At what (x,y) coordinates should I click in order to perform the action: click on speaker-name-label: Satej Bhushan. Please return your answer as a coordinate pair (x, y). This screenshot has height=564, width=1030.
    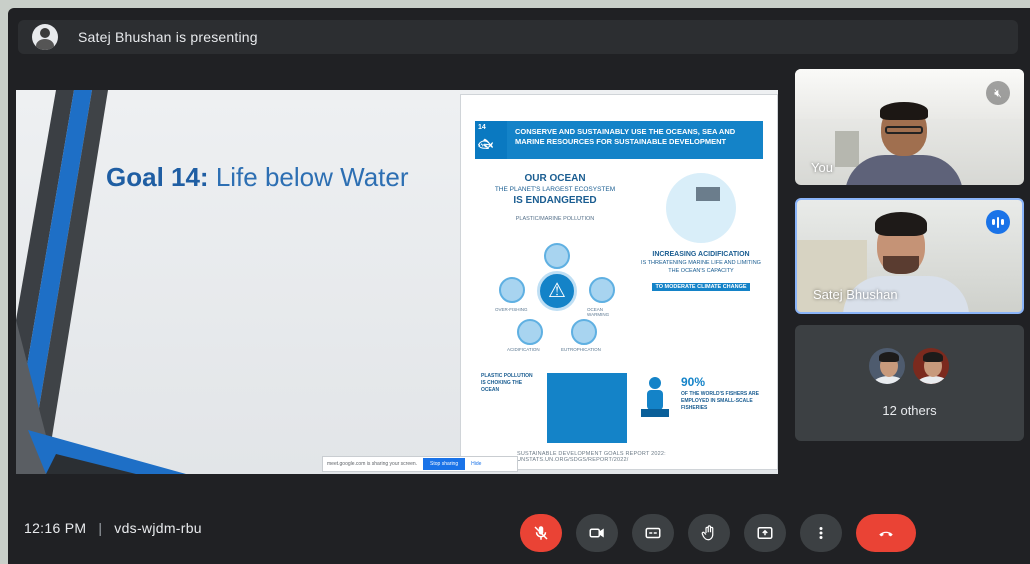
    Looking at the image, I should click on (855, 294).